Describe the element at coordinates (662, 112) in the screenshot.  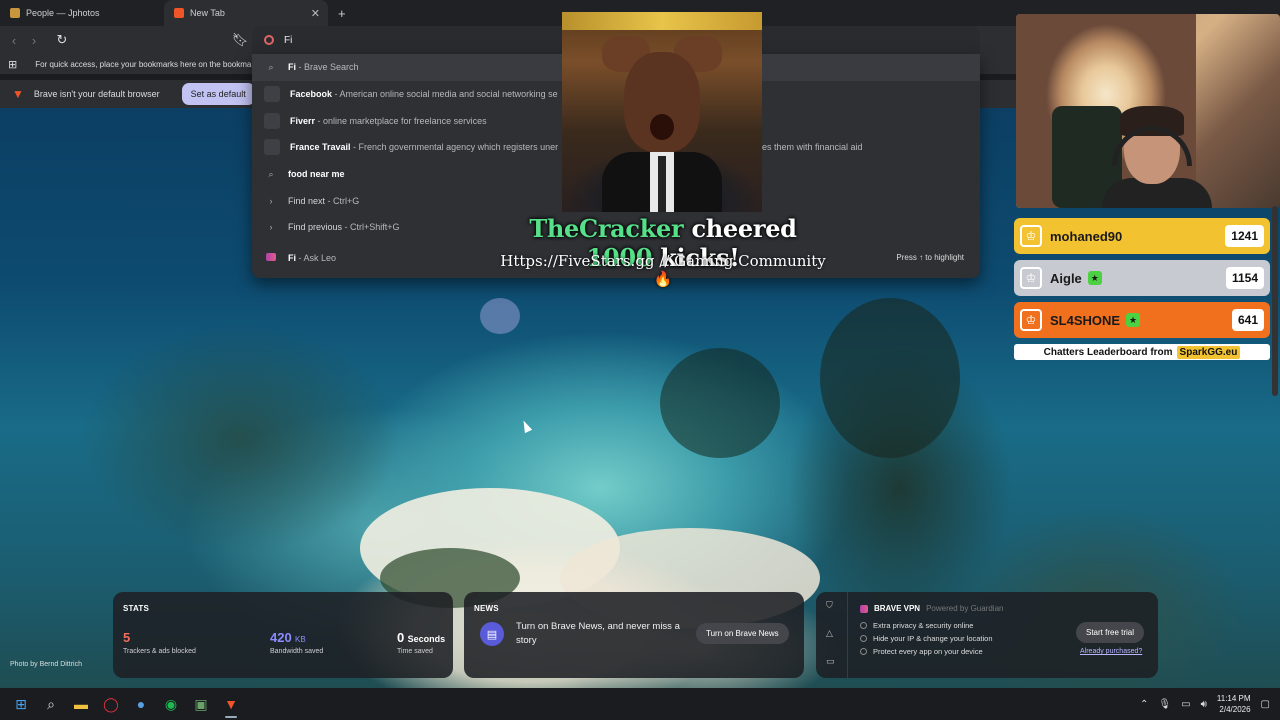
I see `alert-gif-image` at that location.